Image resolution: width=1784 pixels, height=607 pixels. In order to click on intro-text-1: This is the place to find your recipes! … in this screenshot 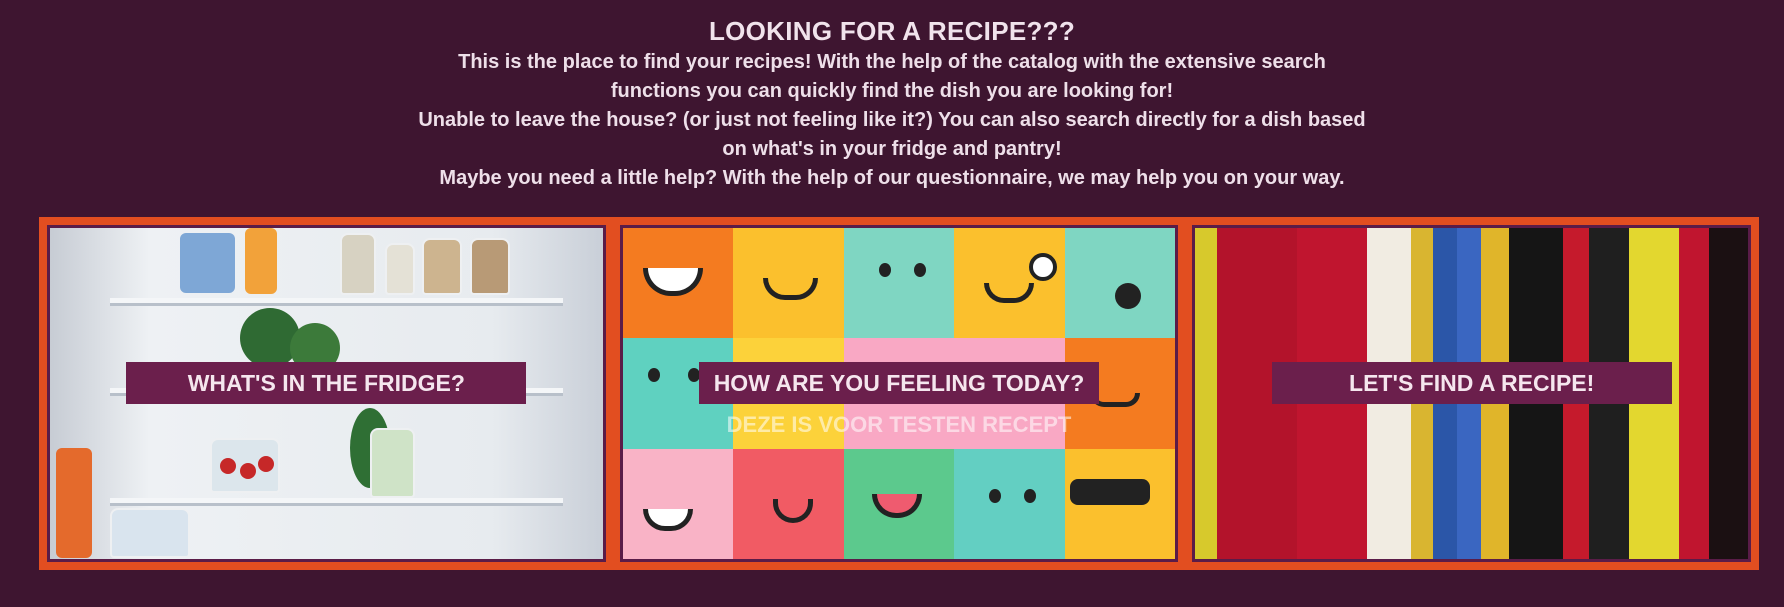, I will do `click(892, 76)`.